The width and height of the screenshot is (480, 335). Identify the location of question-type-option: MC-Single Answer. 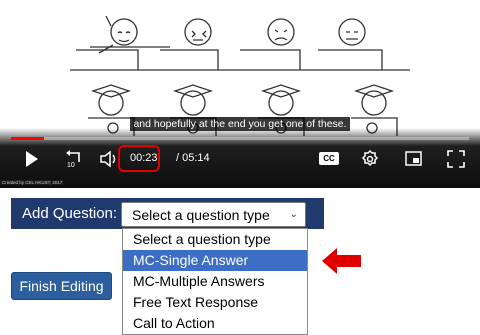
(215, 260).